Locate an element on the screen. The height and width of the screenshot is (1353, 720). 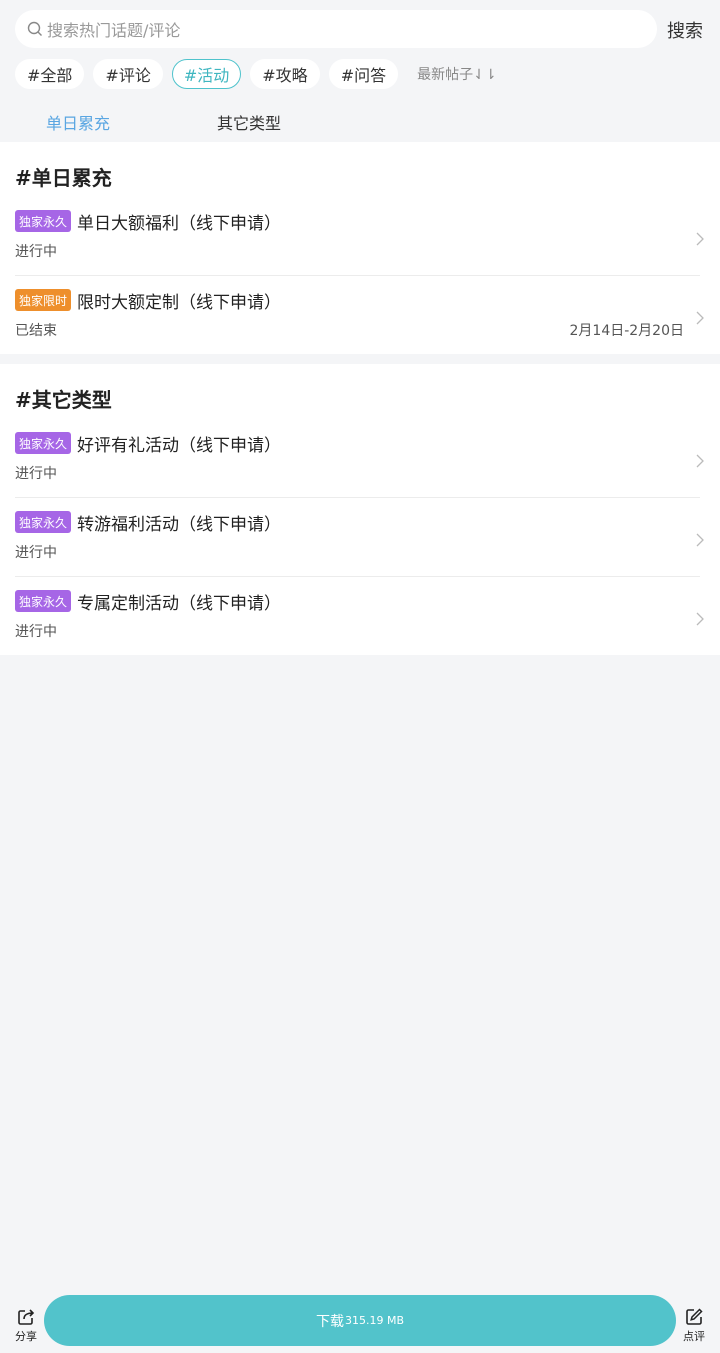
chip-guides: #攻略 is located at coordinates (285, 74).